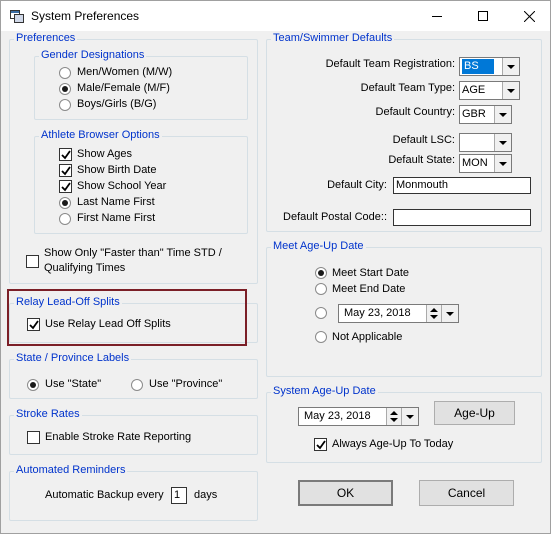 Image resolution: width=551 pixels, height=534 pixels. What do you see at coordinates (65, 105) in the screenshot?
I see `radio-boys-girls` at bounding box center [65, 105].